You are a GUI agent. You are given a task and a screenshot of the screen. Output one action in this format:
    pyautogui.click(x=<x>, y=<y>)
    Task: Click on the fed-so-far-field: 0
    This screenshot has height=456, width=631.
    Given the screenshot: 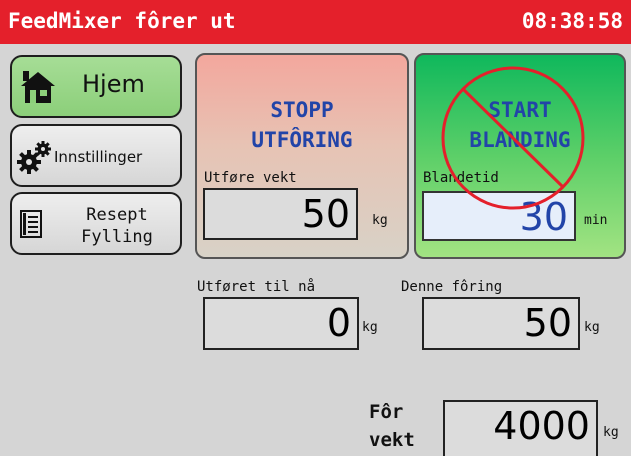 What is the action you would take?
    pyautogui.click(x=281, y=323)
    